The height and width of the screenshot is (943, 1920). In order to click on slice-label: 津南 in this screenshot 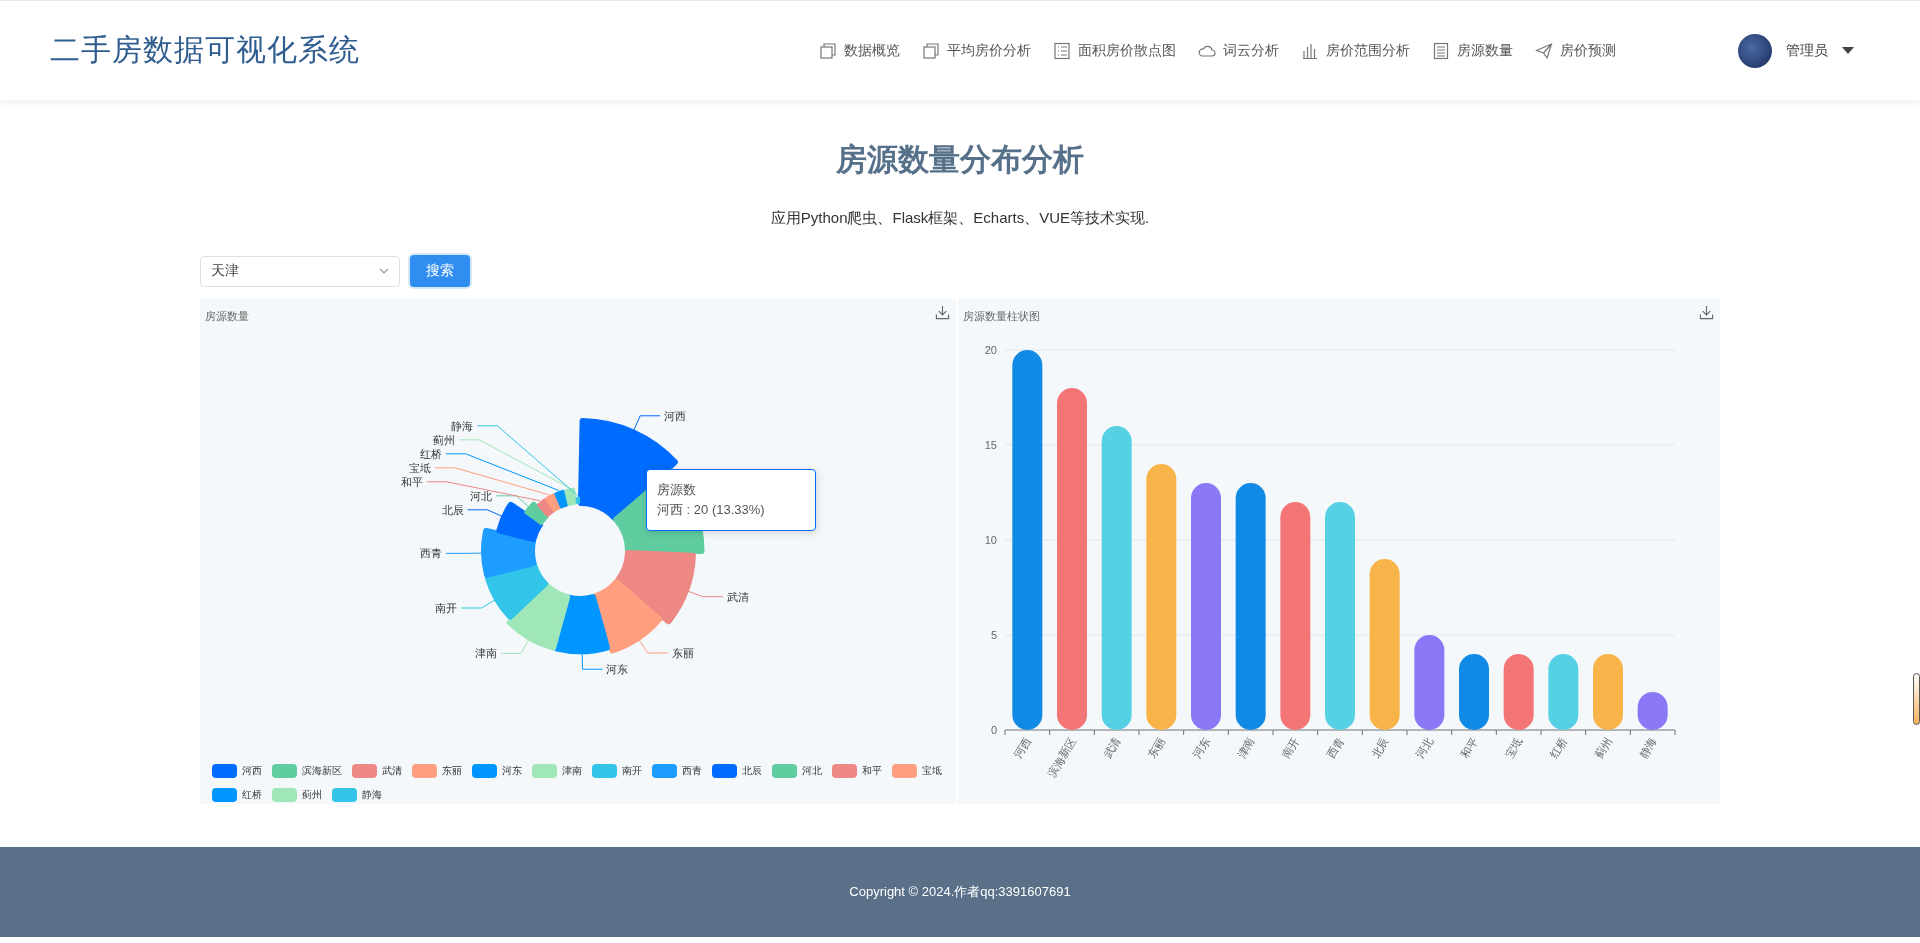, I will do `click(485, 653)`.